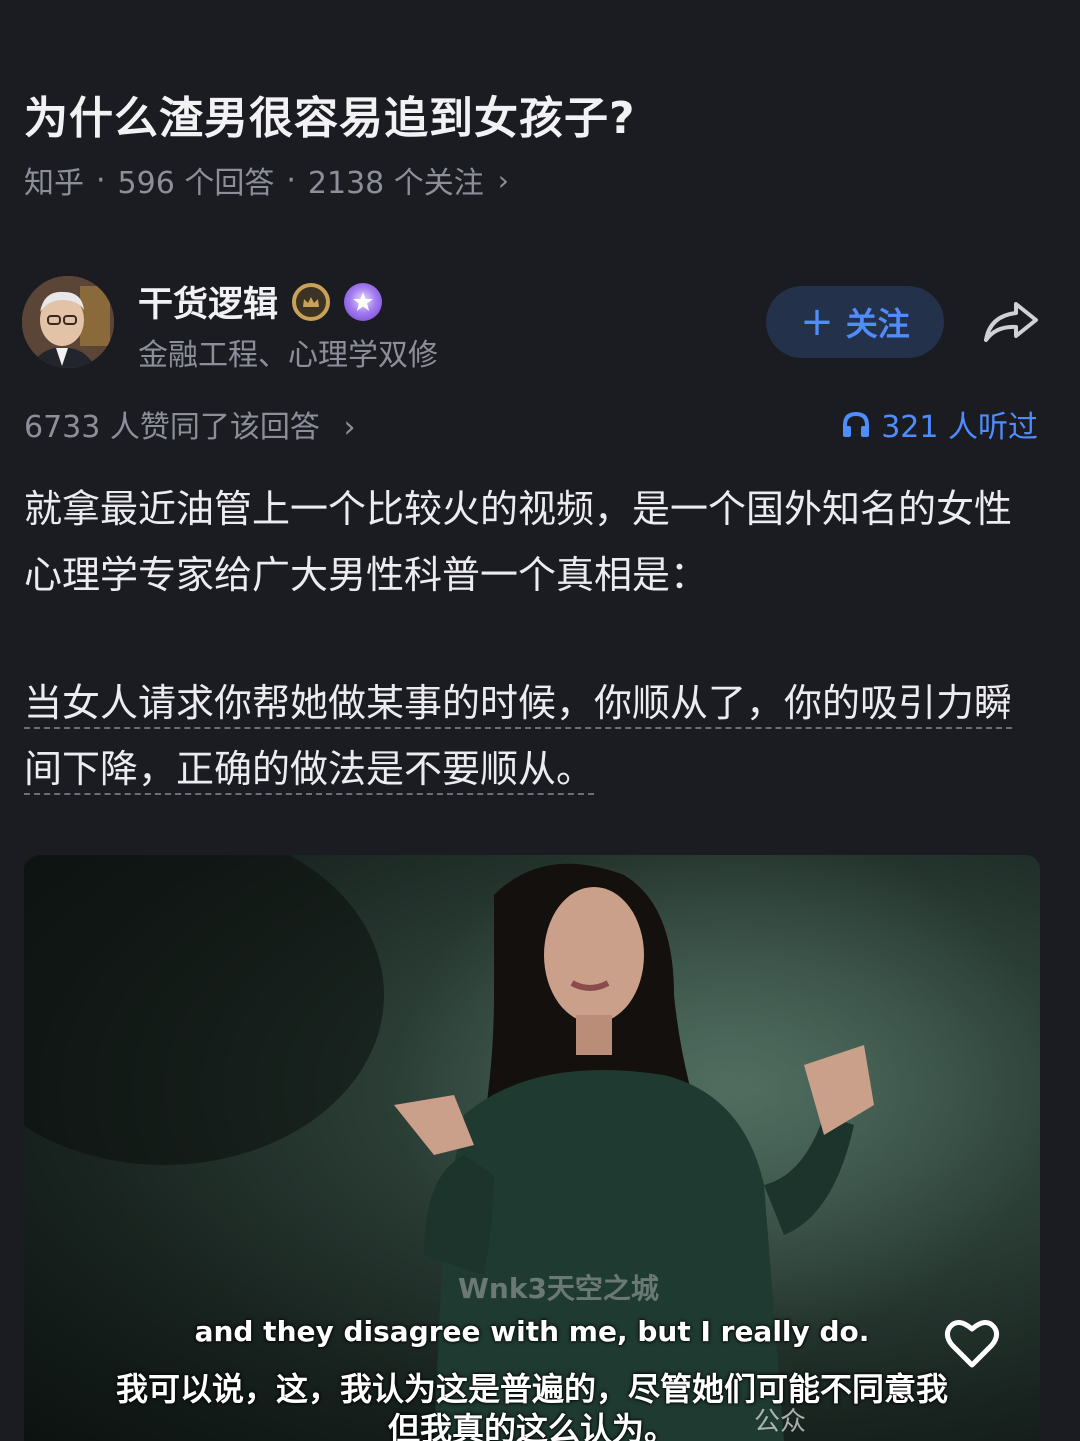 The width and height of the screenshot is (1080, 1441). I want to click on agree-count-link: 6733 人赞同了该回答 ›, so click(189, 424).